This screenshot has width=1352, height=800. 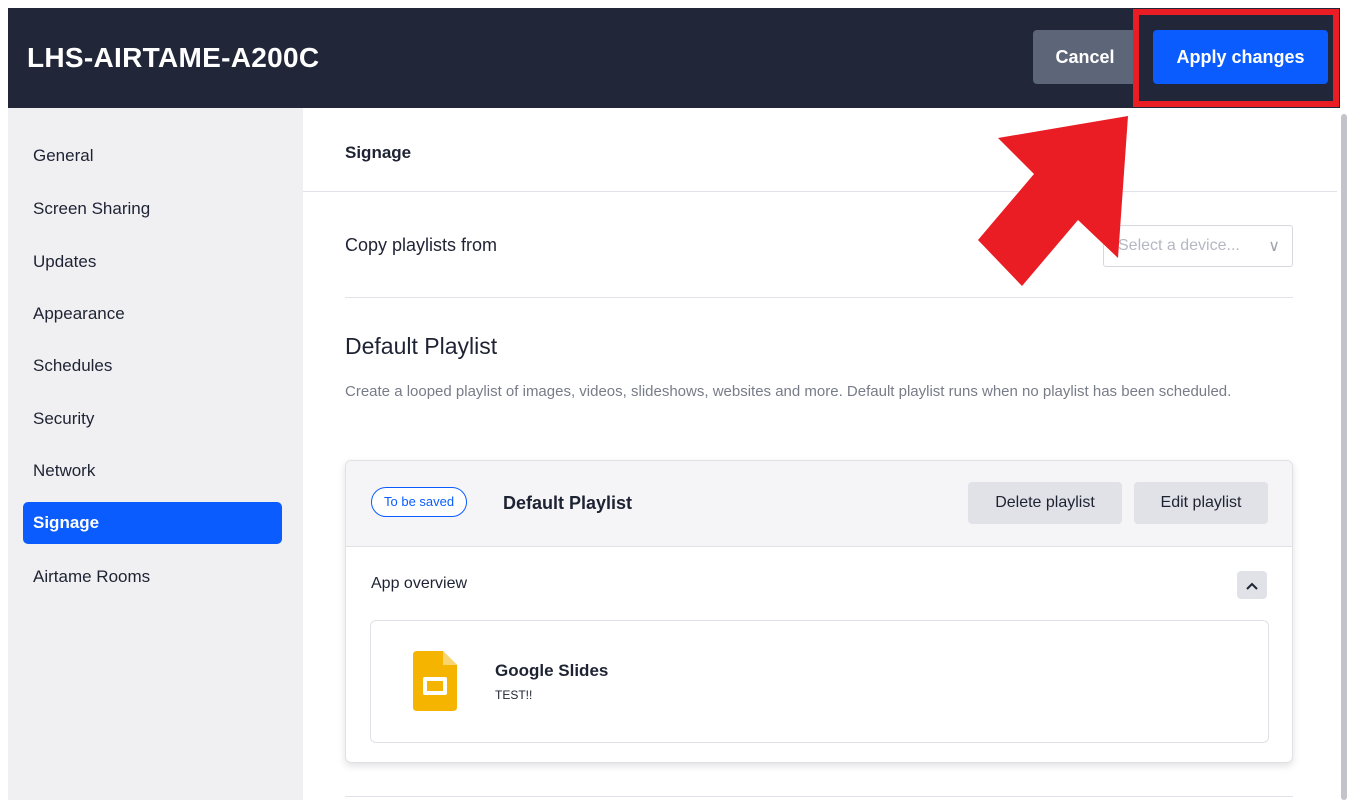 What do you see at coordinates (152, 156) in the screenshot?
I see `sidebar-item-general: General` at bounding box center [152, 156].